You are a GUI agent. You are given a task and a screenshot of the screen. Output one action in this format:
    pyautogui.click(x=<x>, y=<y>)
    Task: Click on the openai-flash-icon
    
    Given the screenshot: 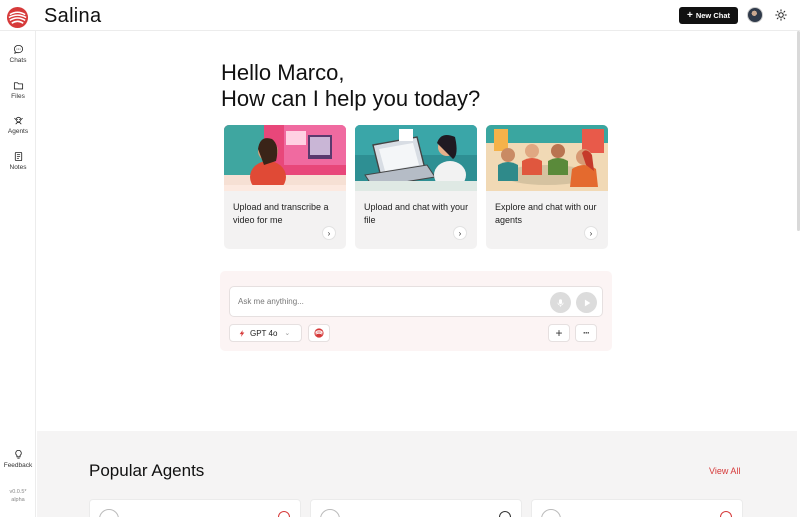 What is the action you would take?
    pyautogui.click(x=242, y=333)
    